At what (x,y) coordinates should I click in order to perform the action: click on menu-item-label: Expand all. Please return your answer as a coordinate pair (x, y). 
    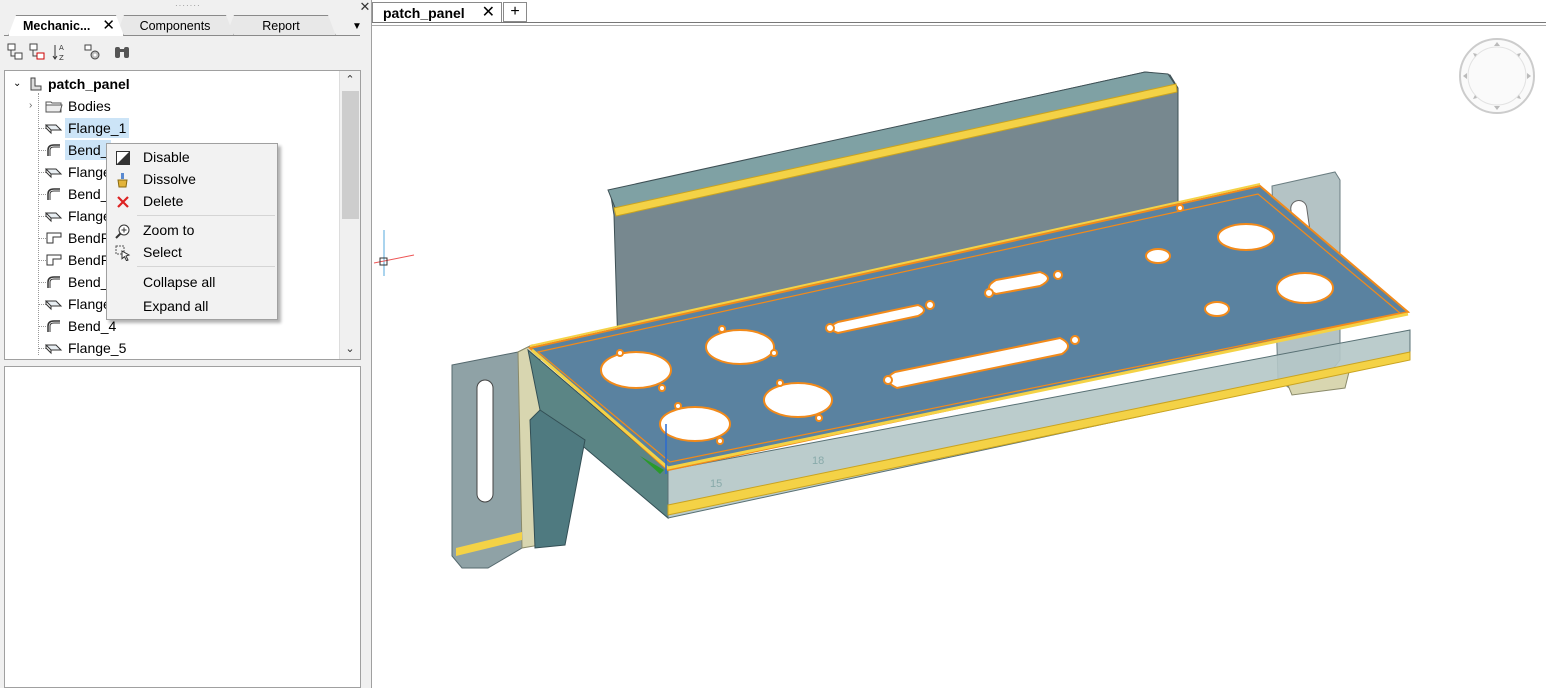
    Looking at the image, I should click on (176, 306).